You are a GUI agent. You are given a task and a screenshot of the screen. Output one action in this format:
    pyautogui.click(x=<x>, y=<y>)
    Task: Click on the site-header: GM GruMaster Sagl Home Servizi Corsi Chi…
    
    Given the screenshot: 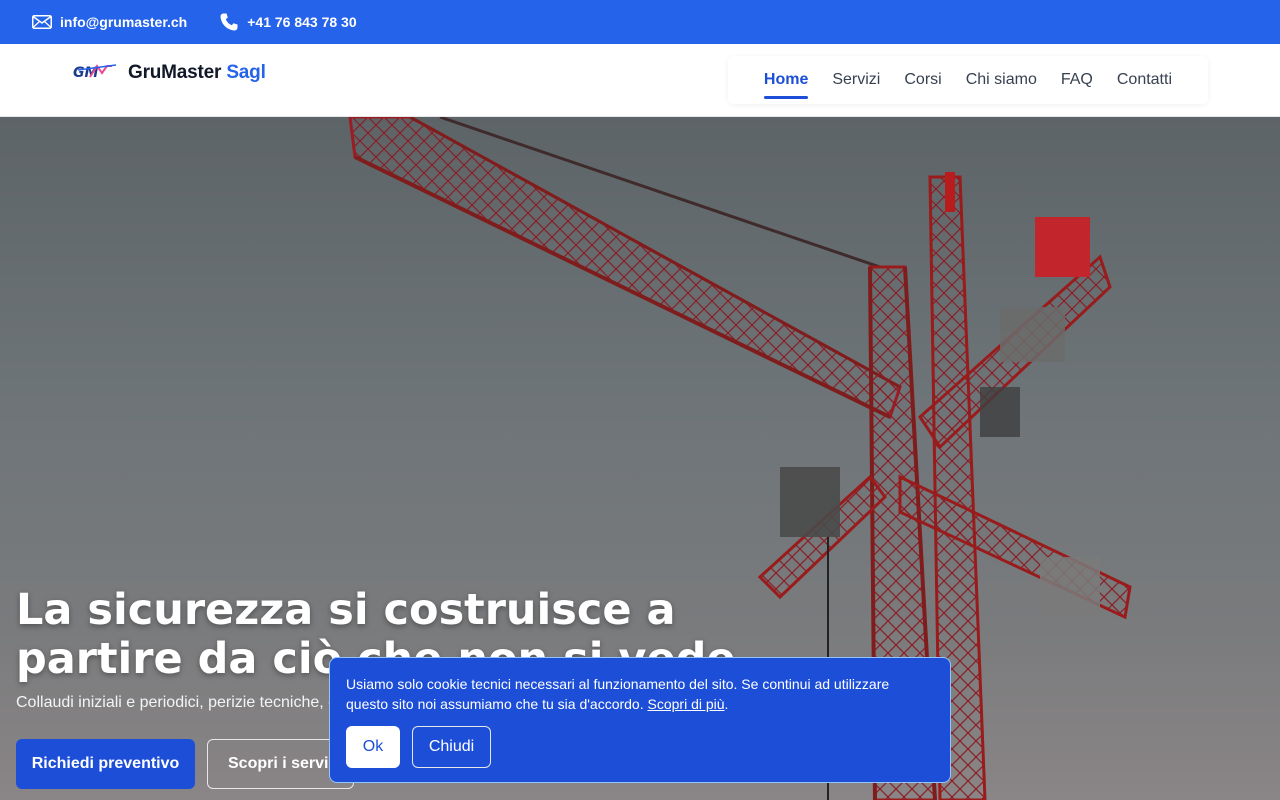 What is the action you would take?
    pyautogui.click(x=640, y=80)
    